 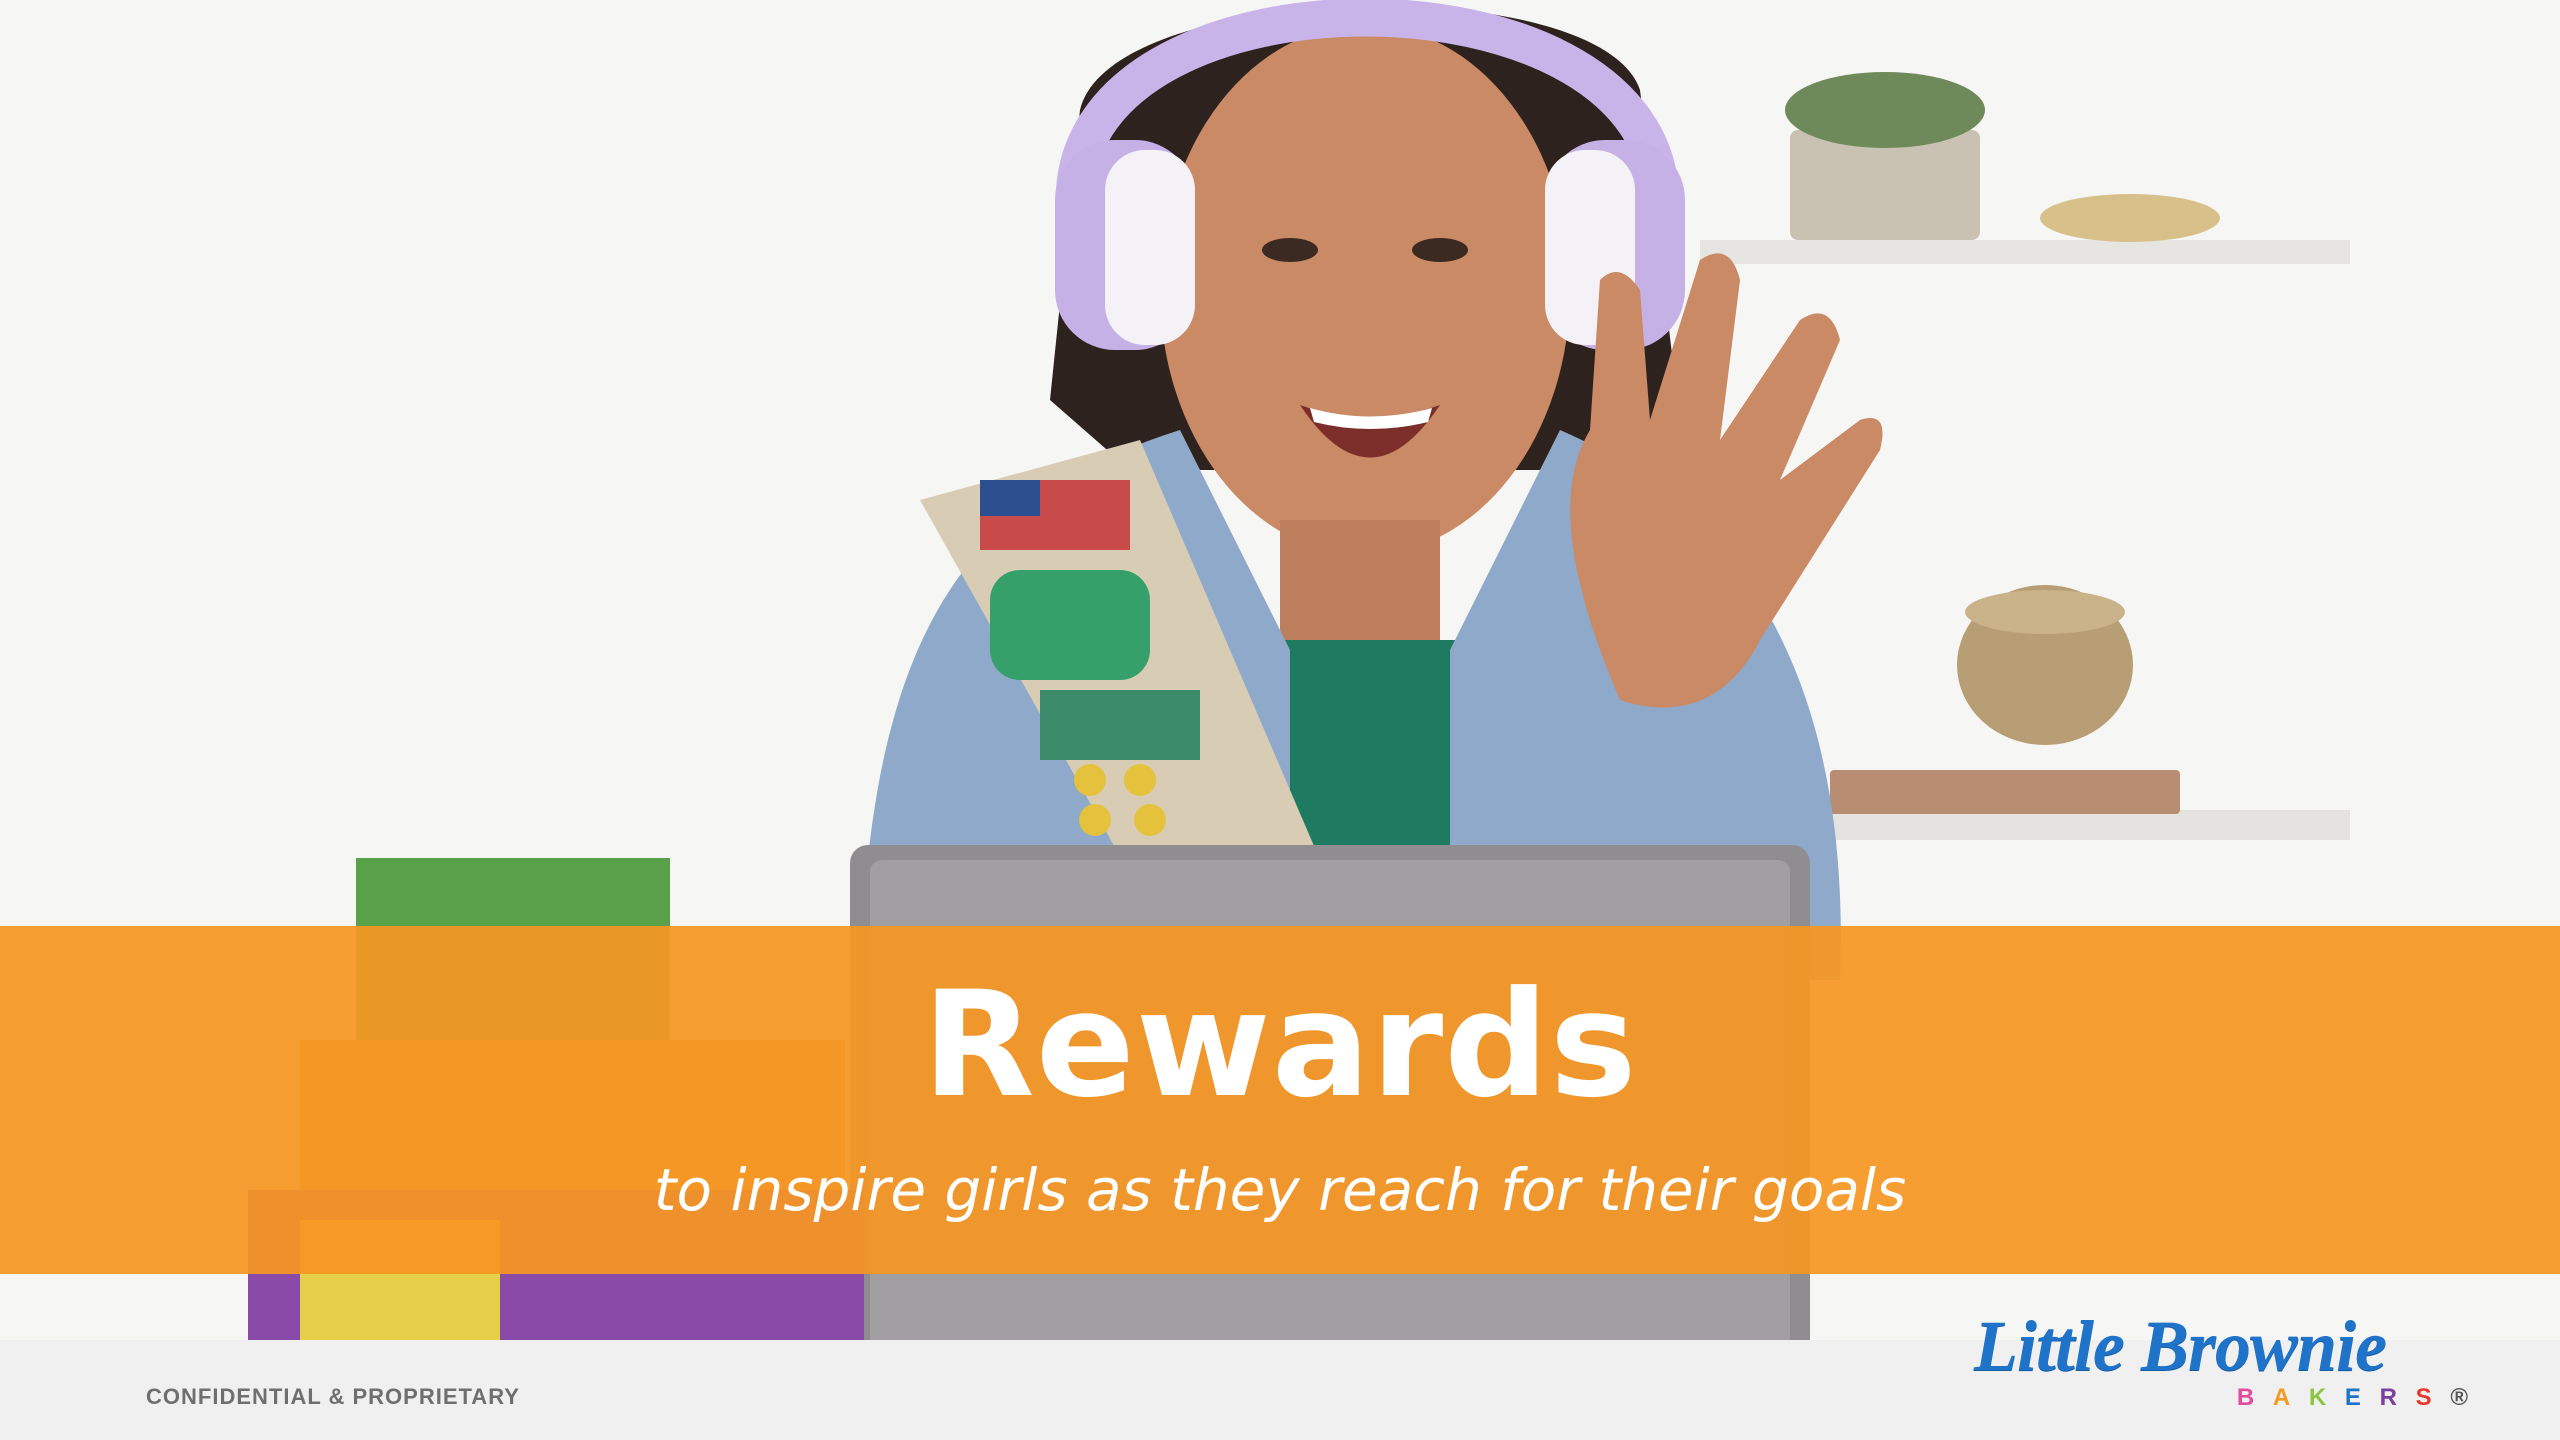 I want to click on logo-sub-letter: S, so click(x=2426, y=1397).